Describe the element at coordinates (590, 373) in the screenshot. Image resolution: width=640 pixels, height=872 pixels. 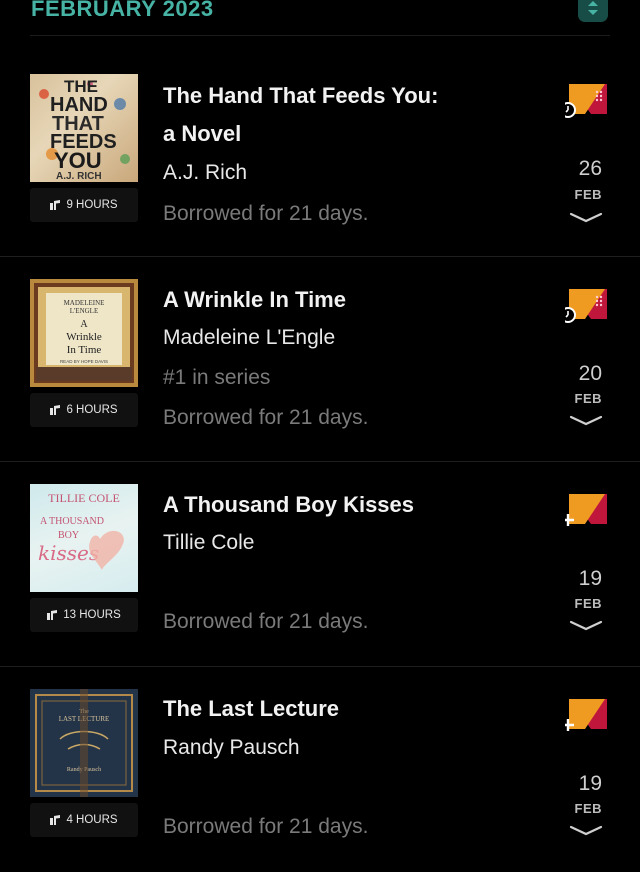
I see `due-day: 20` at that location.